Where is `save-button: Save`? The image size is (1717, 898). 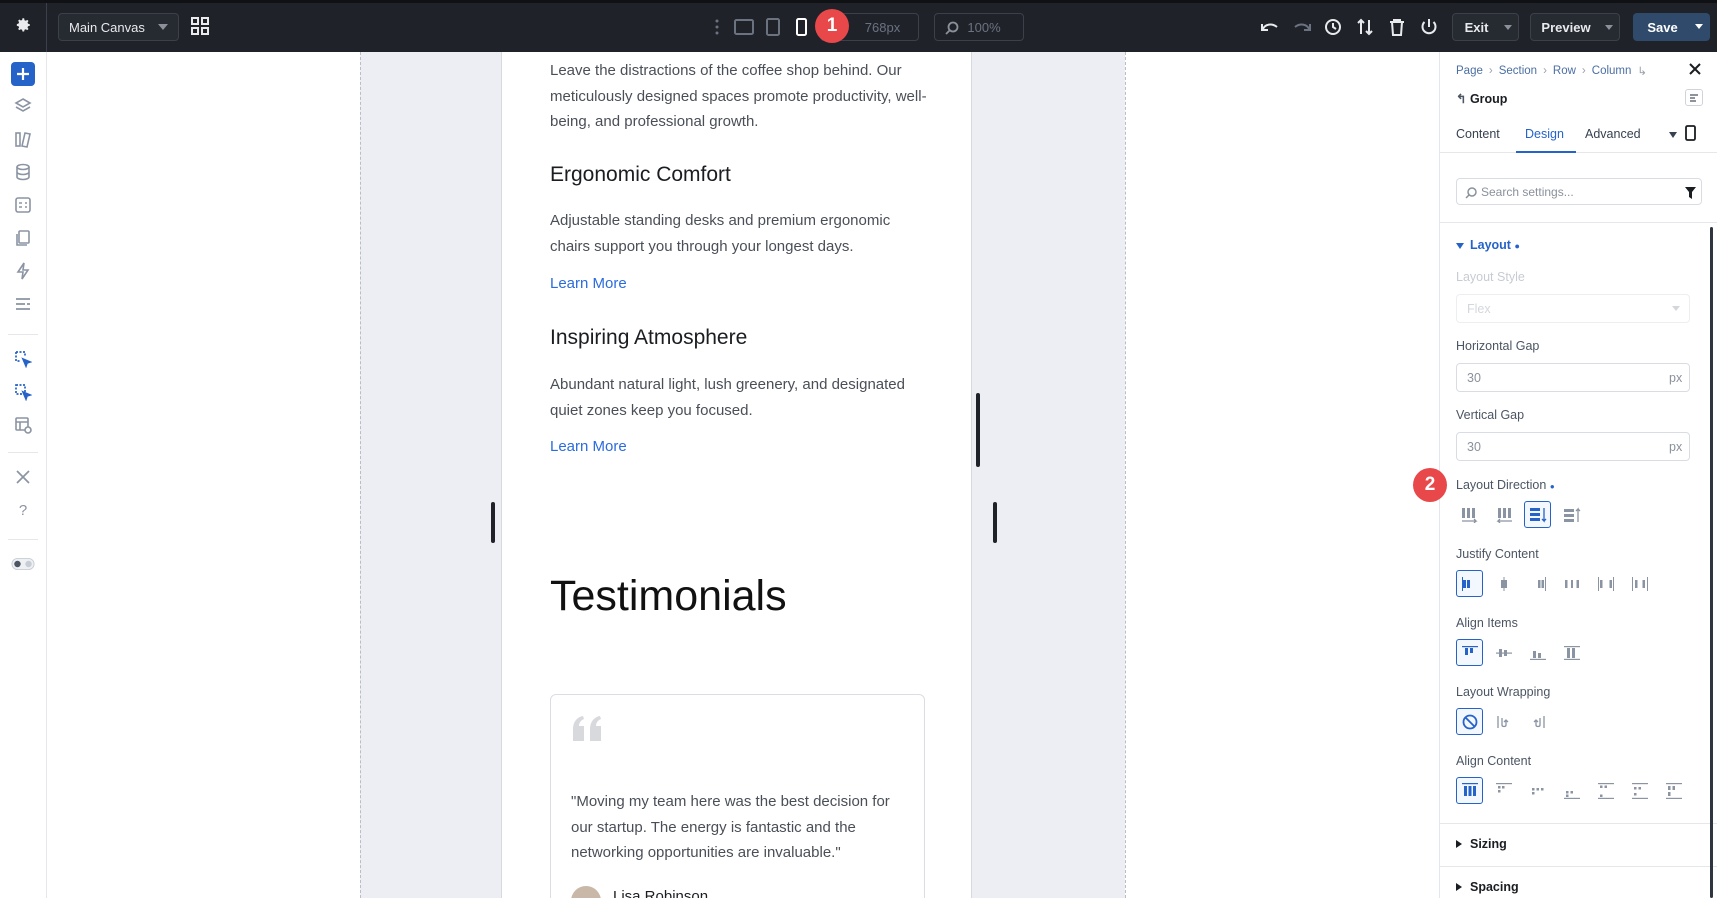 save-button: Save is located at coordinates (1671, 27).